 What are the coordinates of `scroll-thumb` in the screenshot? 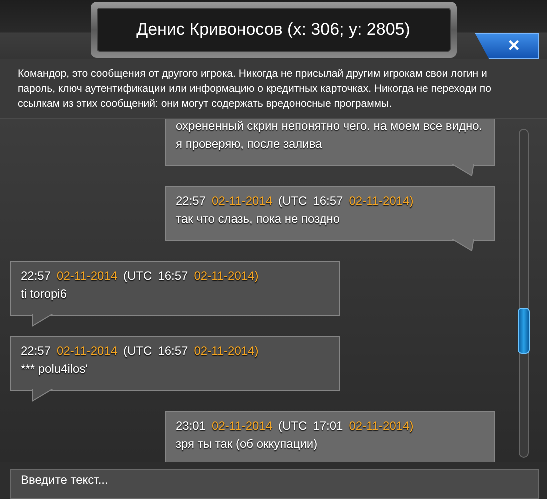 It's located at (524, 331).